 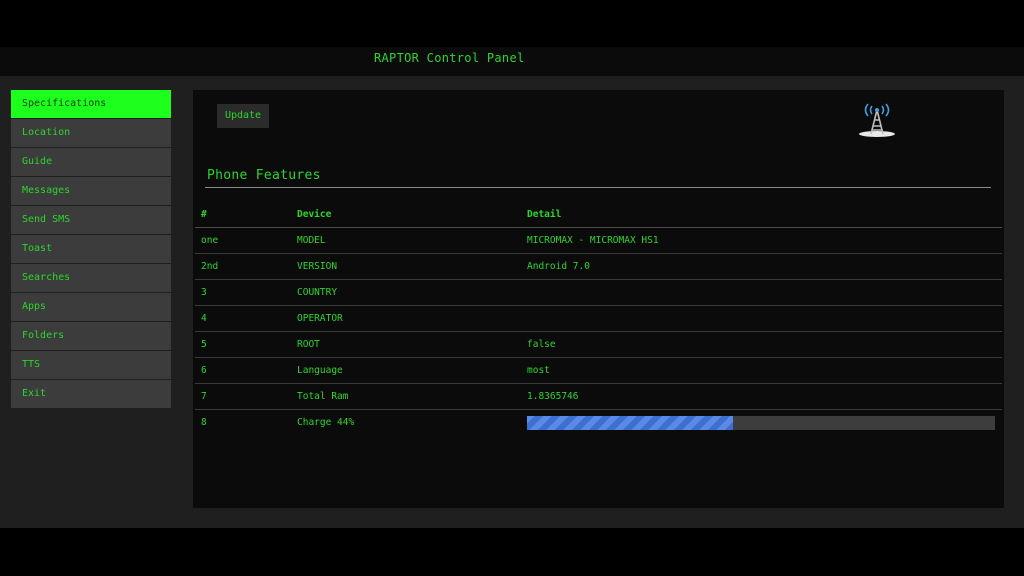 What do you see at coordinates (91, 307) in the screenshot?
I see `sidebar-item-apps: Apps` at bounding box center [91, 307].